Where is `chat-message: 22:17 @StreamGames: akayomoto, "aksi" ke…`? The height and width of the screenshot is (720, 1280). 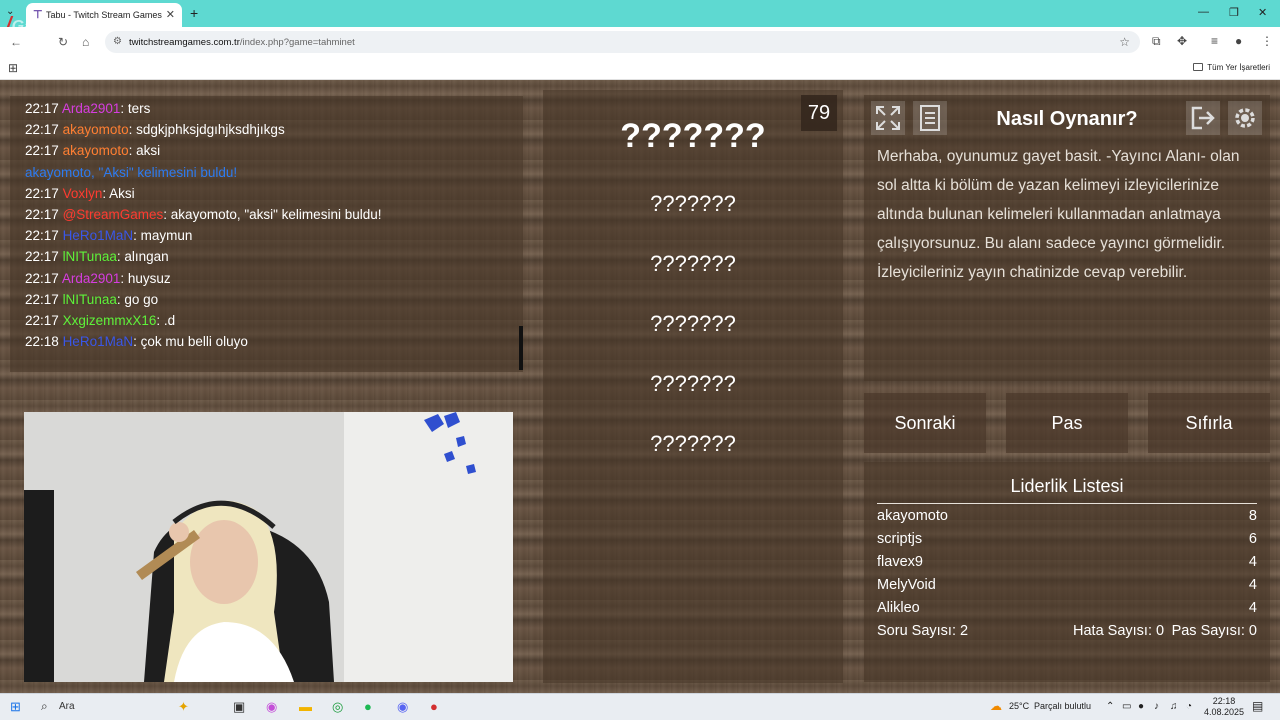 chat-message: 22:17 @StreamGames: akayomoto, "aksi" ke… is located at coordinates (203, 214).